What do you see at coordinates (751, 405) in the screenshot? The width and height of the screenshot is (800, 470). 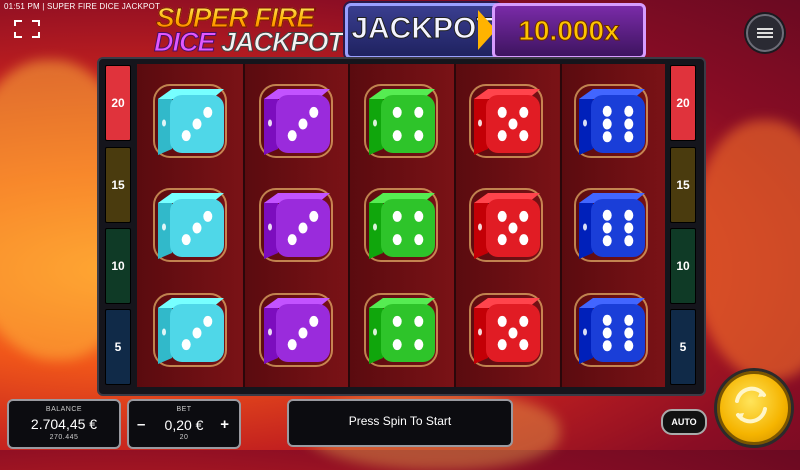 I see `spin-arrows-icon` at bounding box center [751, 405].